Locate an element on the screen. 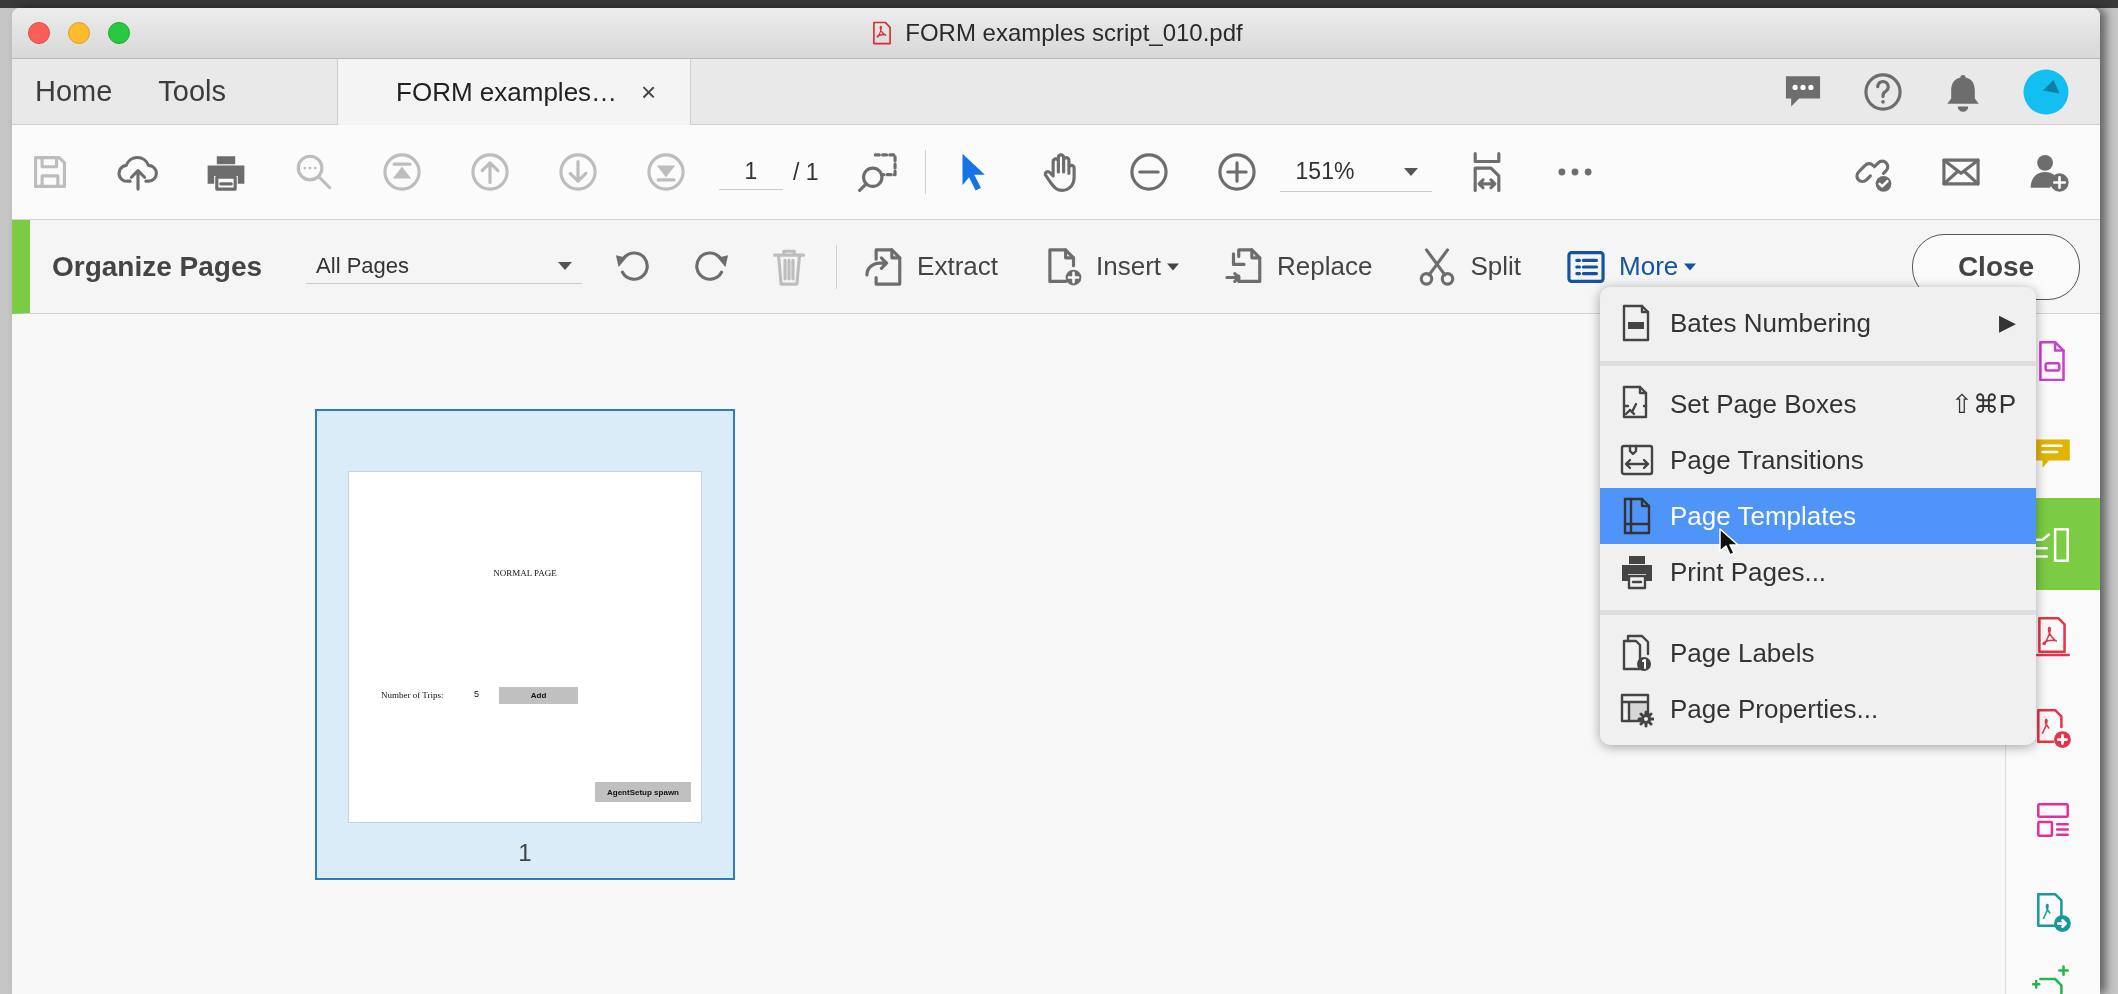 The image size is (2118, 994). form-button: AgentSetup spawn is located at coordinates (643, 792).